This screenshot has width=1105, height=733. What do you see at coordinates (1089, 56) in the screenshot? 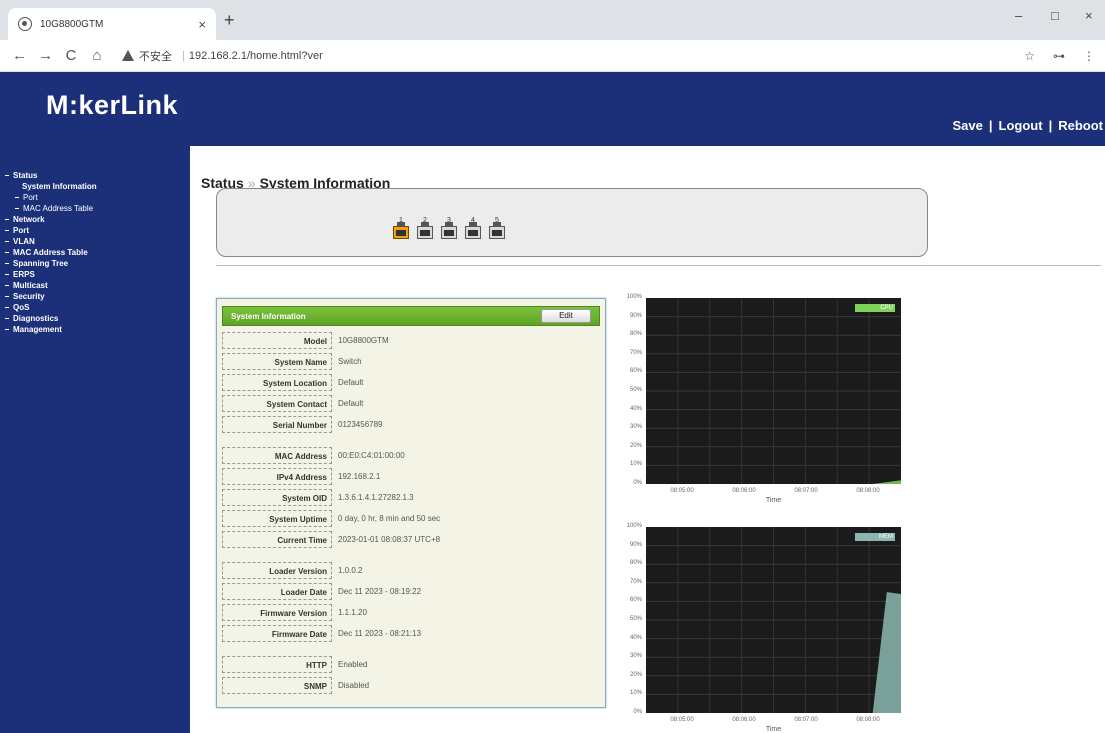
I see `menu-icon: ⋮` at bounding box center [1089, 56].